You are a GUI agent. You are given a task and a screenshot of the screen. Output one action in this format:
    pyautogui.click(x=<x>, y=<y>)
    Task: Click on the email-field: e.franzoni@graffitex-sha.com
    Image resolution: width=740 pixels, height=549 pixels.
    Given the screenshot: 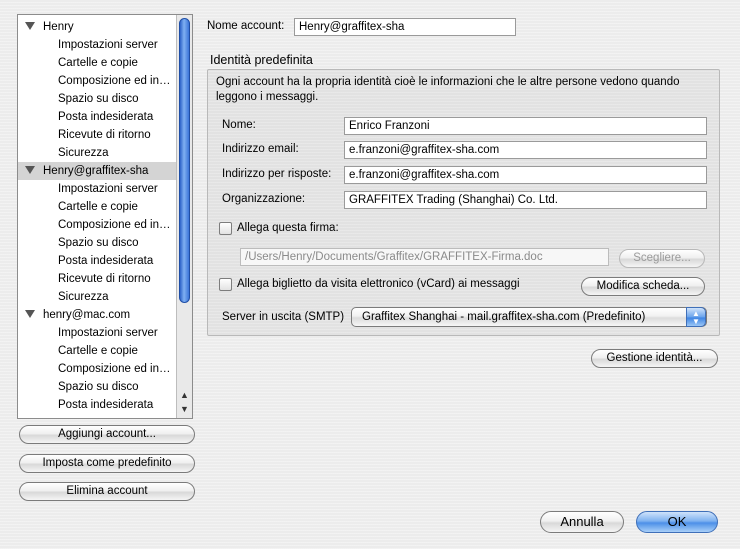 What is the action you would take?
    pyautogui.click(x=525, y=150)
    